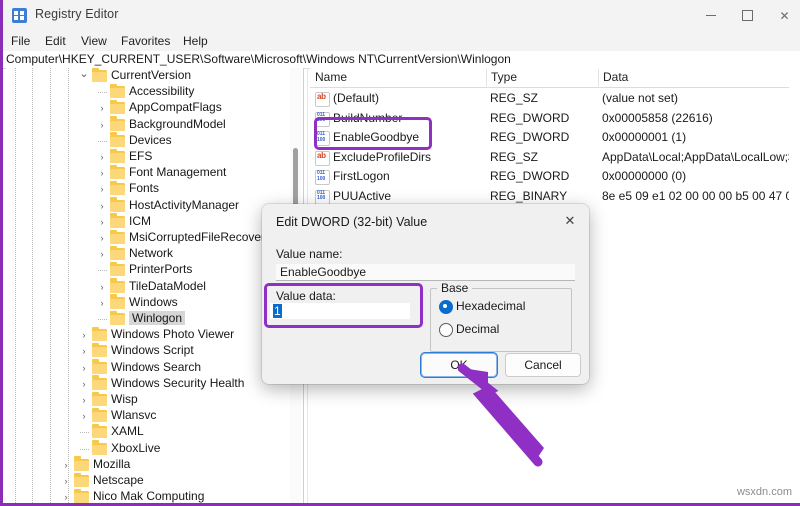 The height and width of the screenshot is (506, 800). I want to click on chevron-down-icon: ⌄, so click(84, 74).